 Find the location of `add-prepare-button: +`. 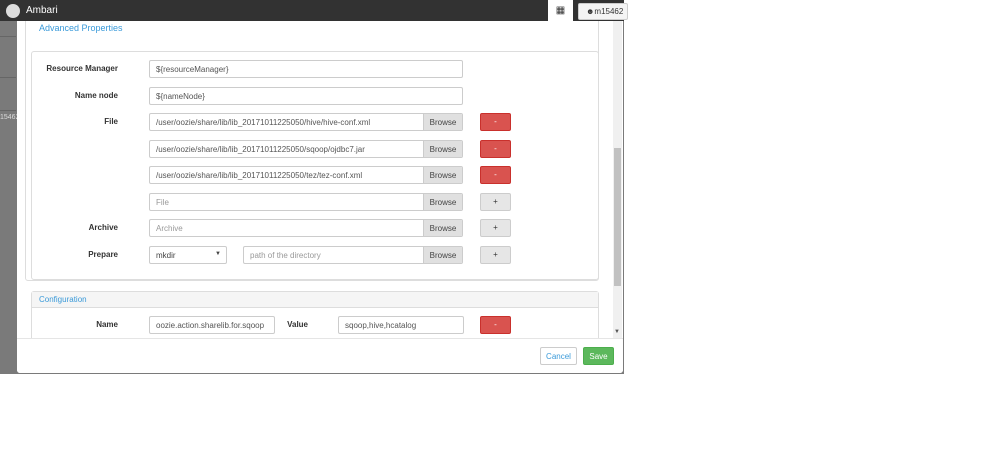

add-prepare-button: + is located at coordinates (495, 255).